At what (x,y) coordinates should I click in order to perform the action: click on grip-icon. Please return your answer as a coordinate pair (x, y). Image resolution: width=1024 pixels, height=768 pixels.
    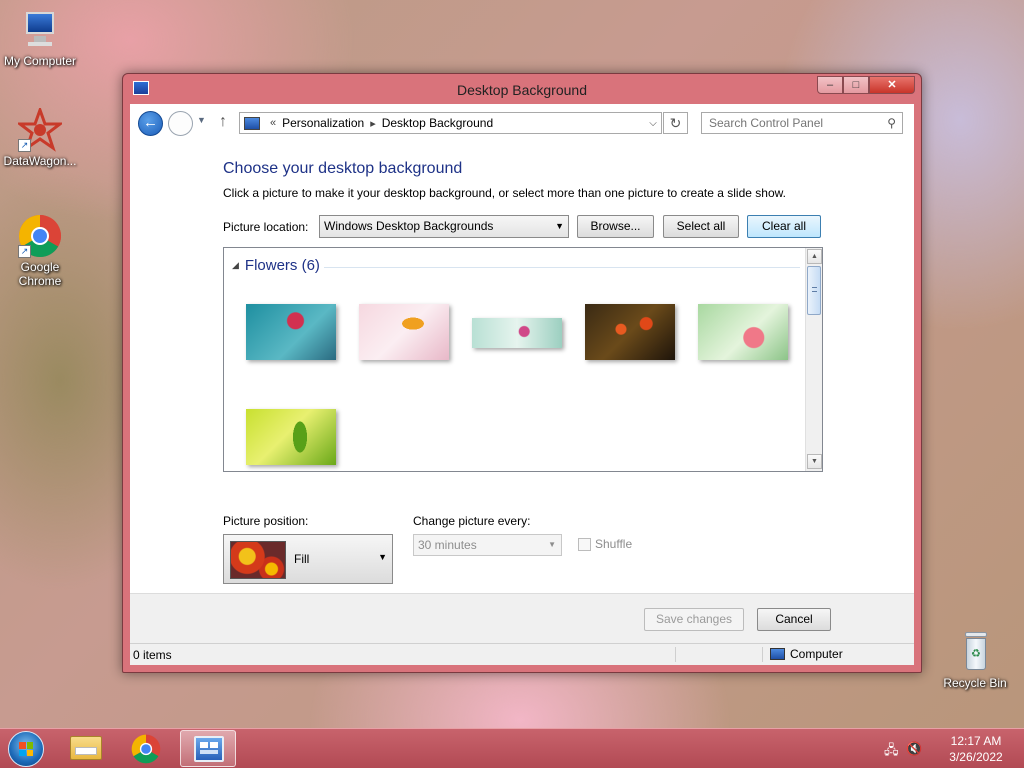
    Looking at the image, I should click on (814, 289).